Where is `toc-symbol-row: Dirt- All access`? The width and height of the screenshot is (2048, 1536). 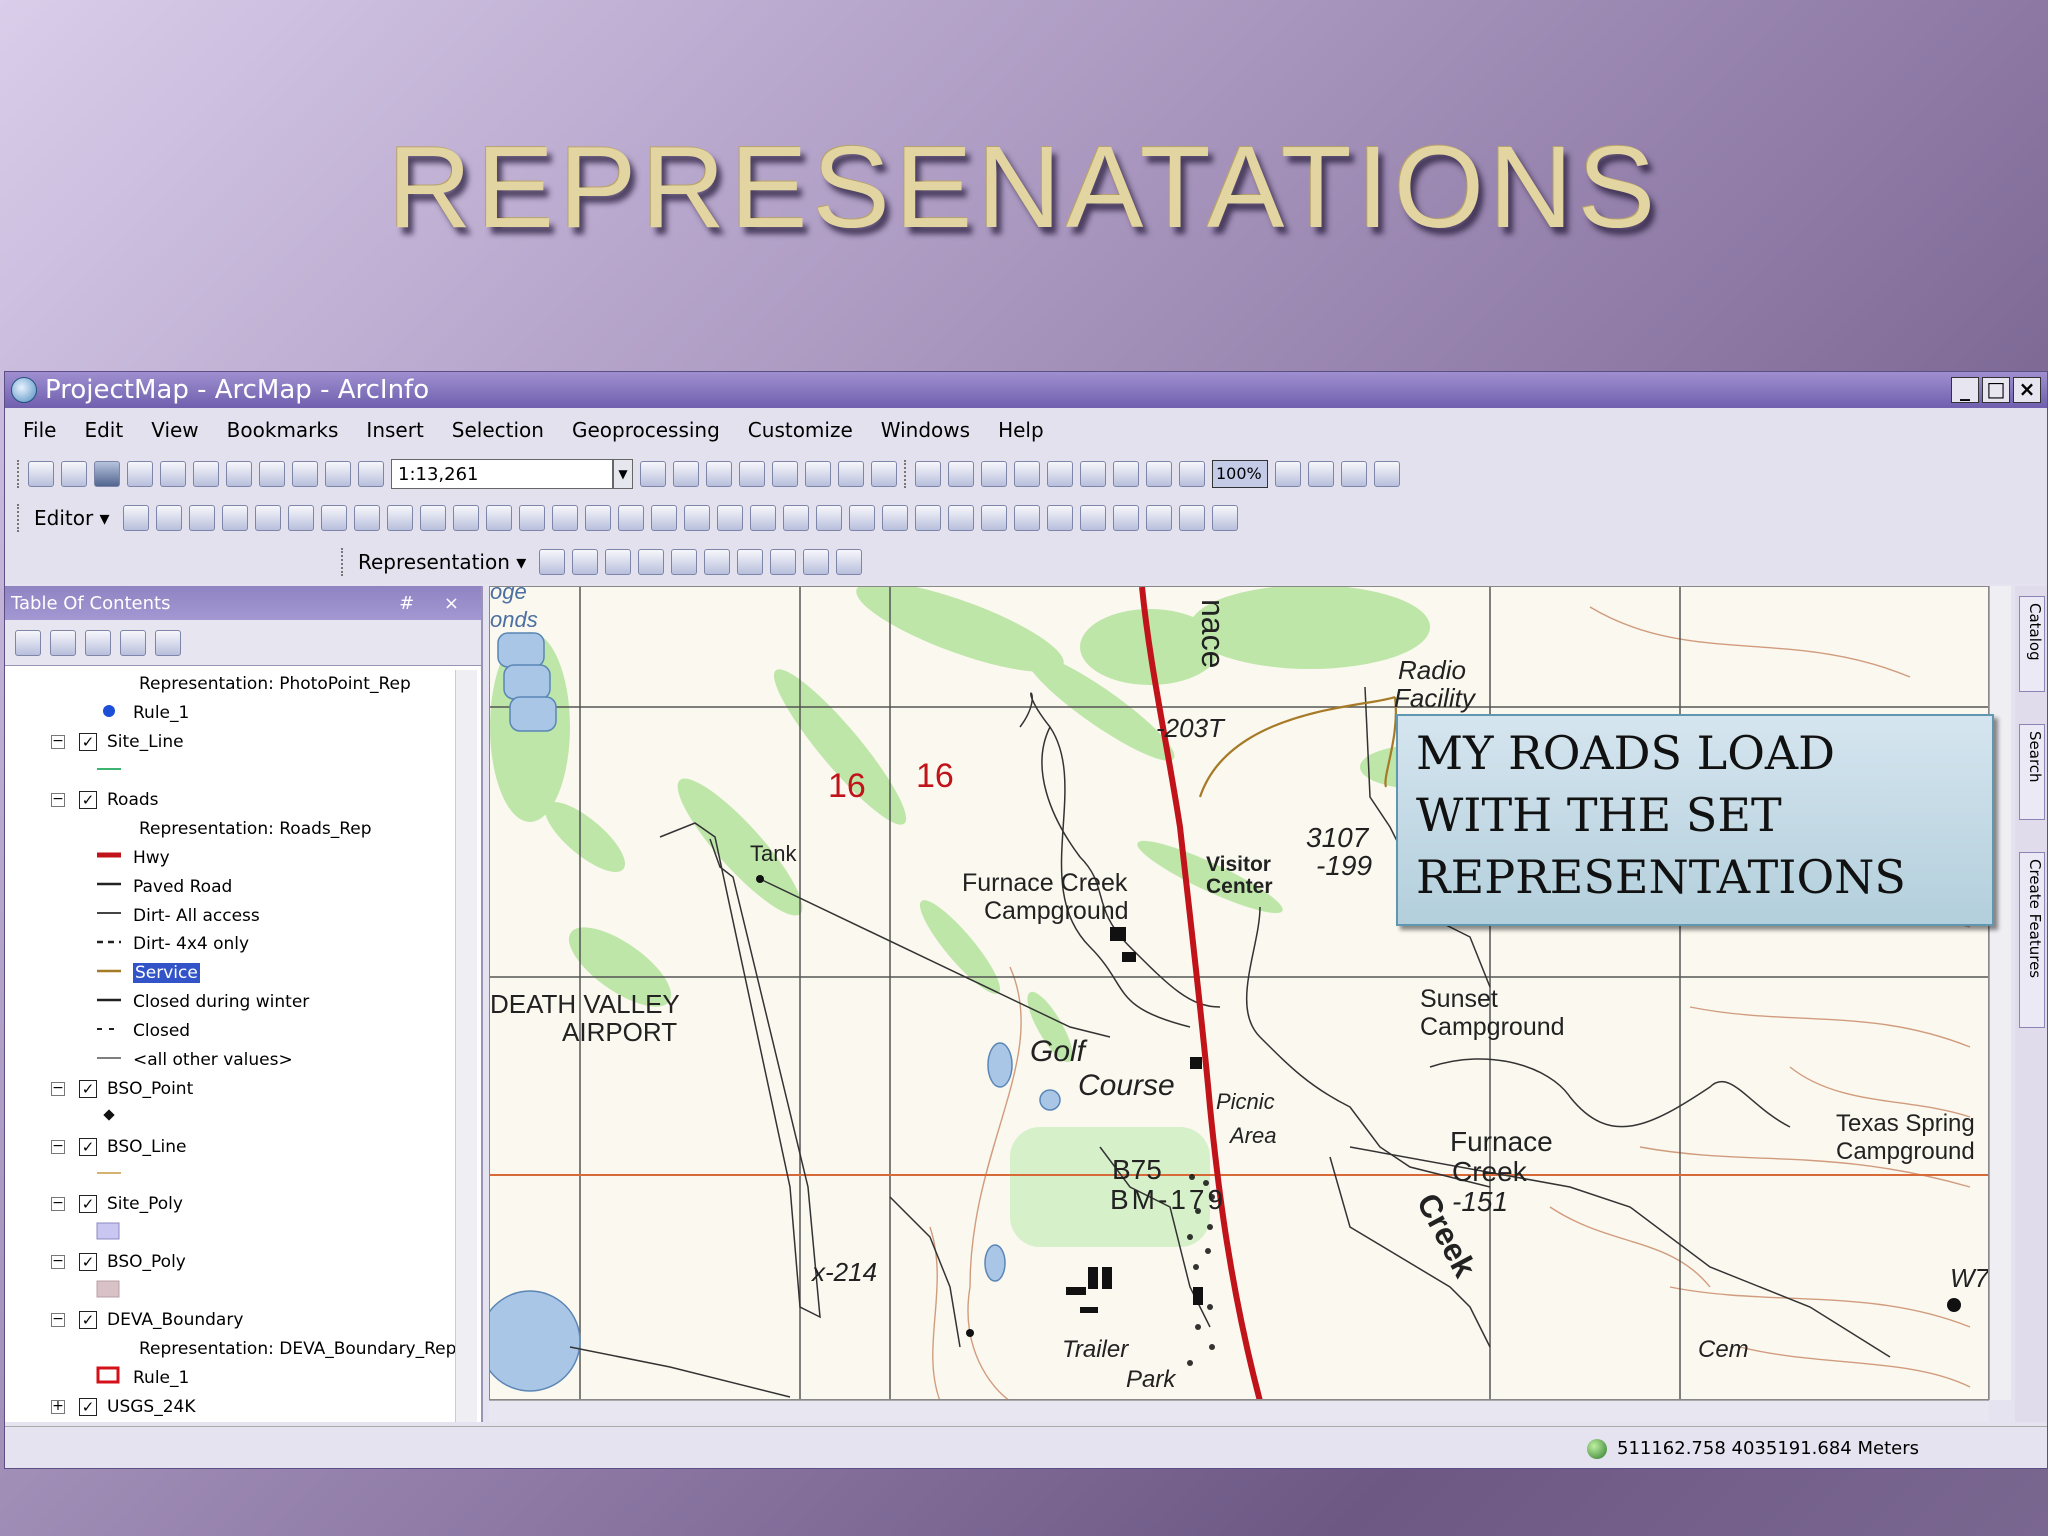 toc-symbol-row: Dirt- All access is located at coordinates (232, 915).